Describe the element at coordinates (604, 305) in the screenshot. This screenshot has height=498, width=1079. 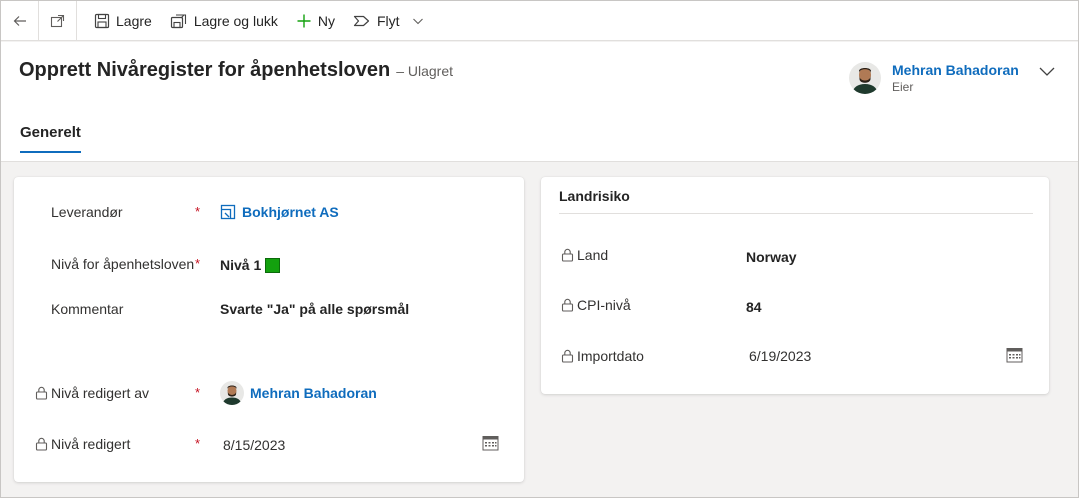
I see `cpi-label: CPI-nivå` at that location.